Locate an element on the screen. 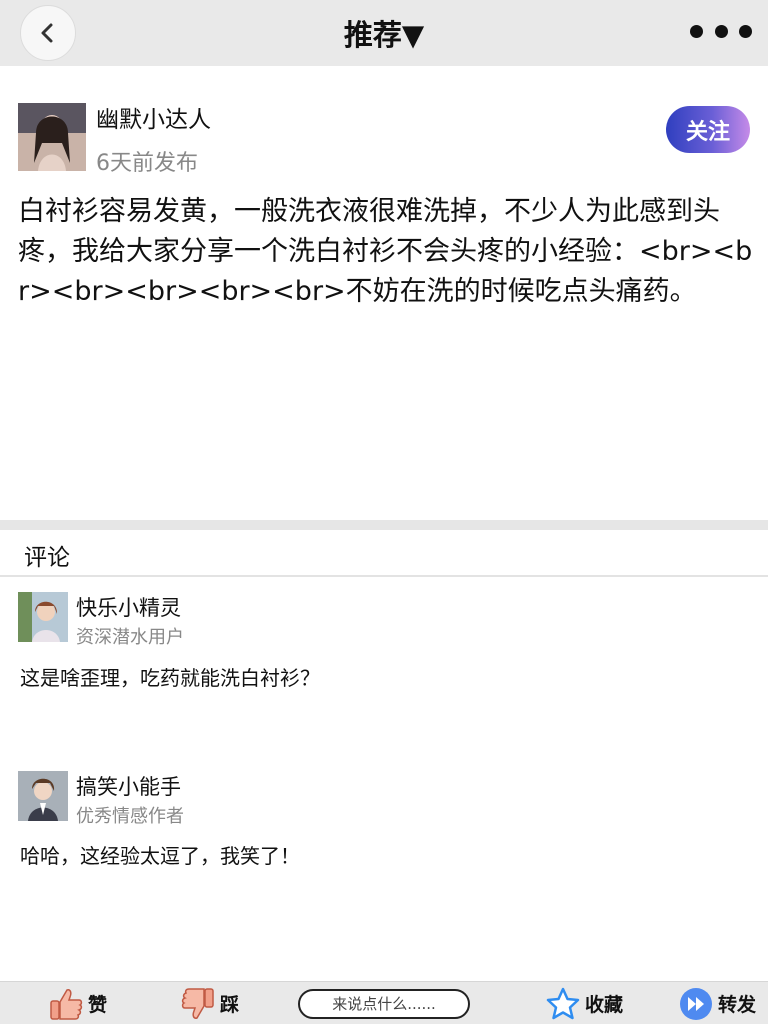  author-avatar is located at coordinates (52, 137).